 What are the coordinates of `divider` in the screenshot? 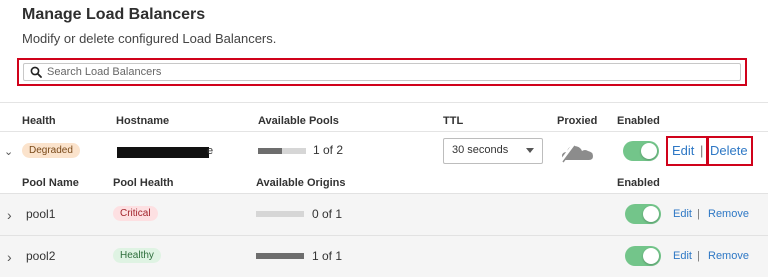 It's located at (384, 102).